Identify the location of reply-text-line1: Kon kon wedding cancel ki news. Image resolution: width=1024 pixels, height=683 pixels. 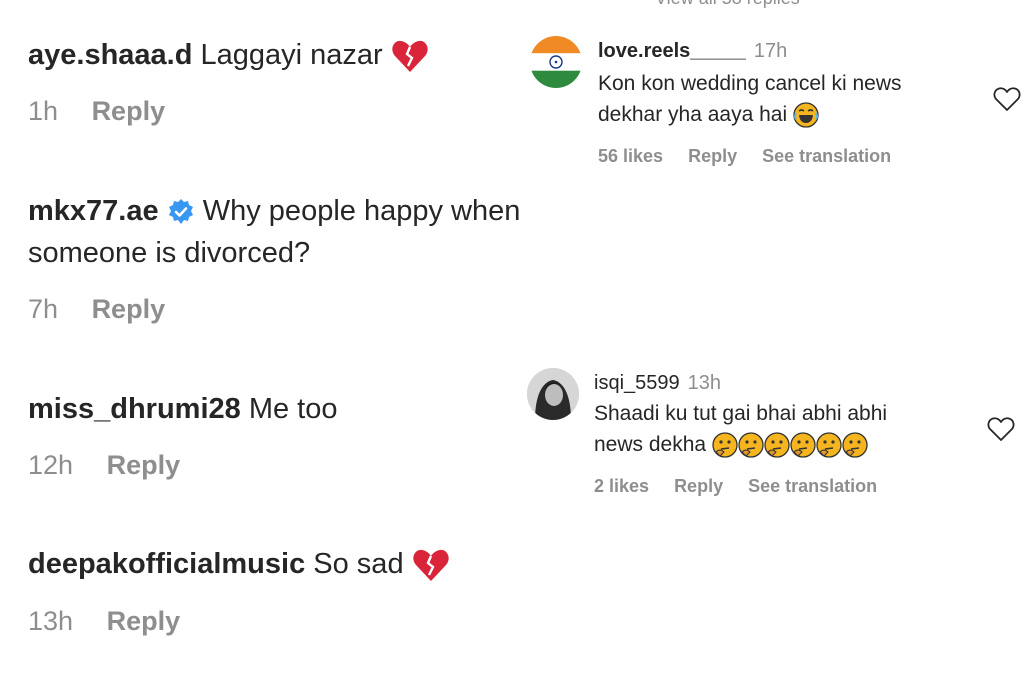
(750, 83).